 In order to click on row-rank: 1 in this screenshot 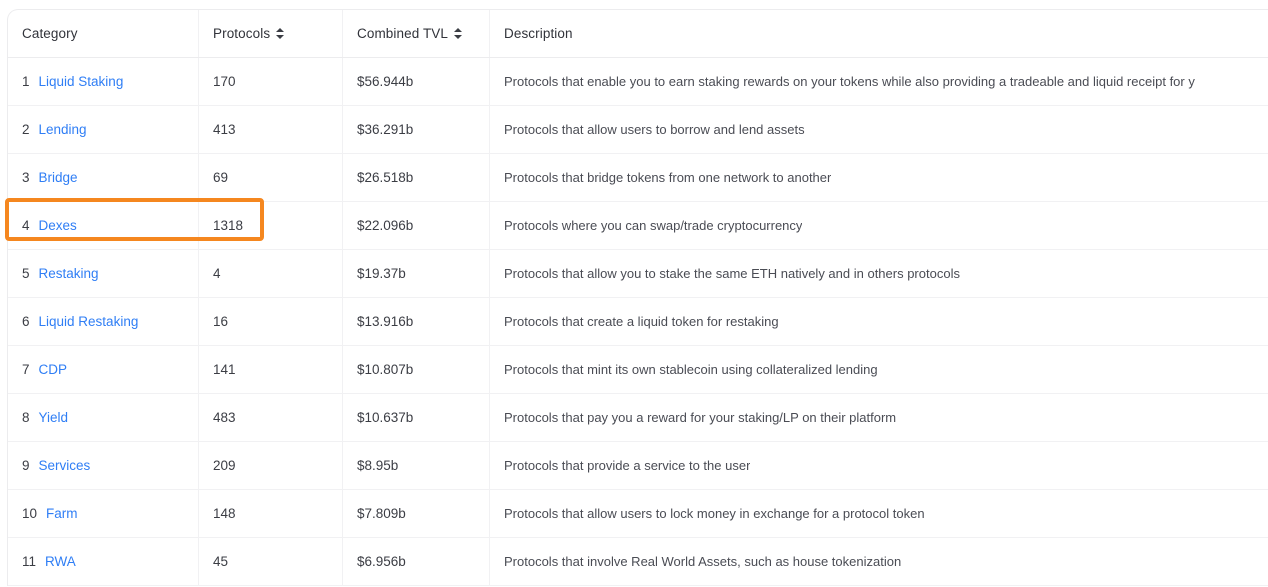, I will do `click(26, 81)`.